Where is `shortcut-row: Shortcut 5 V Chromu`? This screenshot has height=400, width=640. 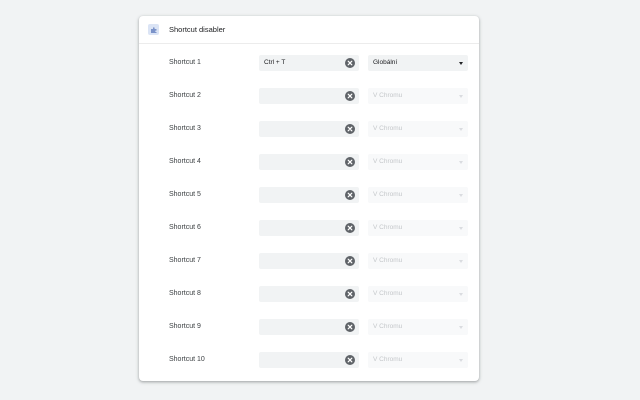 shortcut-row: Shortcut 5 V Chromu is located at coordinates (309, 195).